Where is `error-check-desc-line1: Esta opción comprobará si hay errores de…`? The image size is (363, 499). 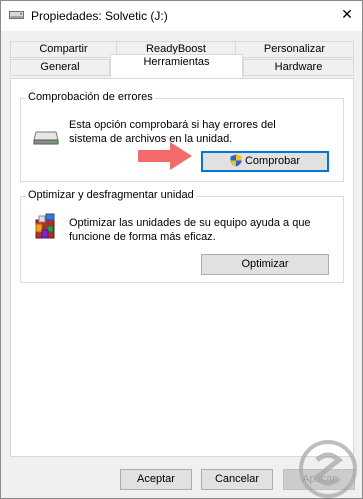 error-check-desc-line1: Esta opción comprobará si hay errores de… is located at coordinates (172, 125).